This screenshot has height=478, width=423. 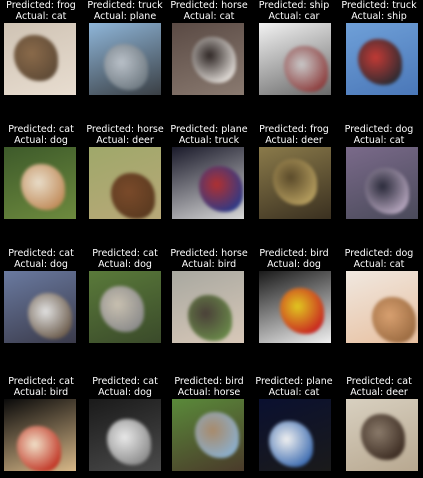 I want to click on sample-cell: Predicted: cat Actual: bird, so click(x=41, y=423).